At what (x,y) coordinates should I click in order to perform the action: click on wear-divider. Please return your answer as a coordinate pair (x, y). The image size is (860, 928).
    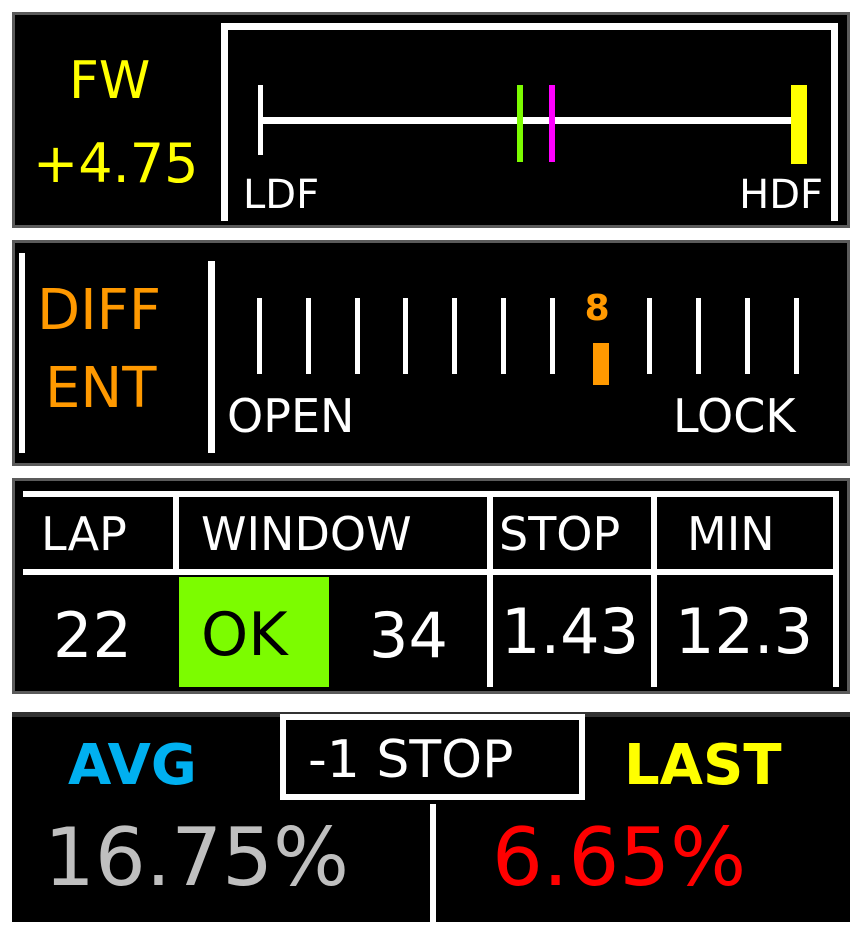
    Looking at the image, I should click on (433, 863).